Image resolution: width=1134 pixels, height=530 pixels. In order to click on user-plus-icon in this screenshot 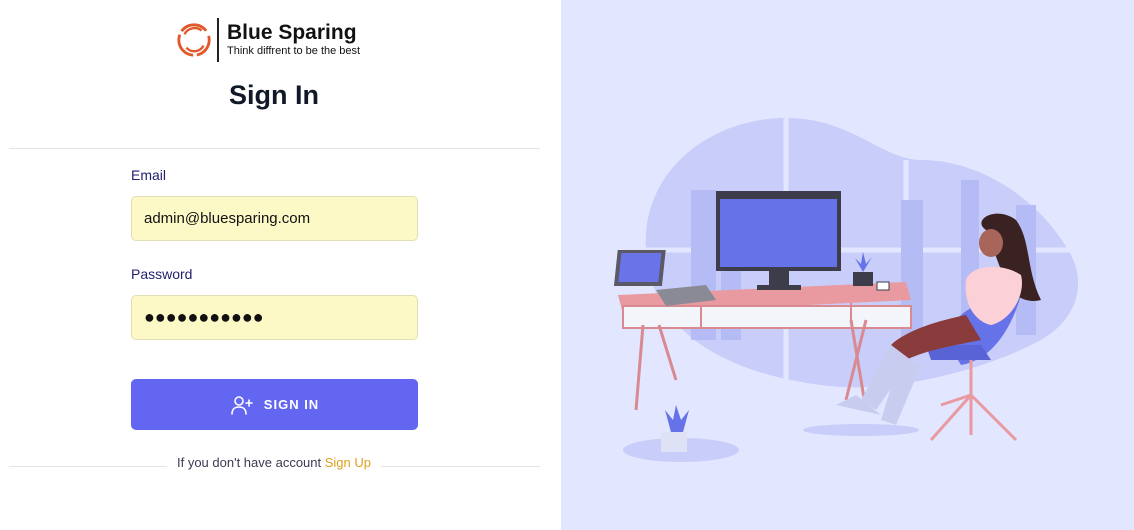, I will do `click(241, 405)`.